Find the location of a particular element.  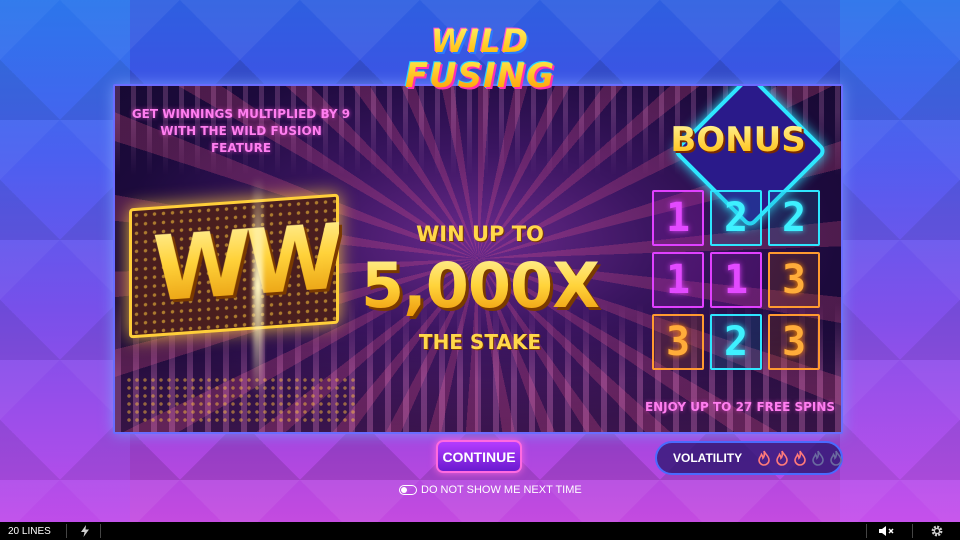

win-up-to-label: WIN UP TO is located at coordinates (480, 234).